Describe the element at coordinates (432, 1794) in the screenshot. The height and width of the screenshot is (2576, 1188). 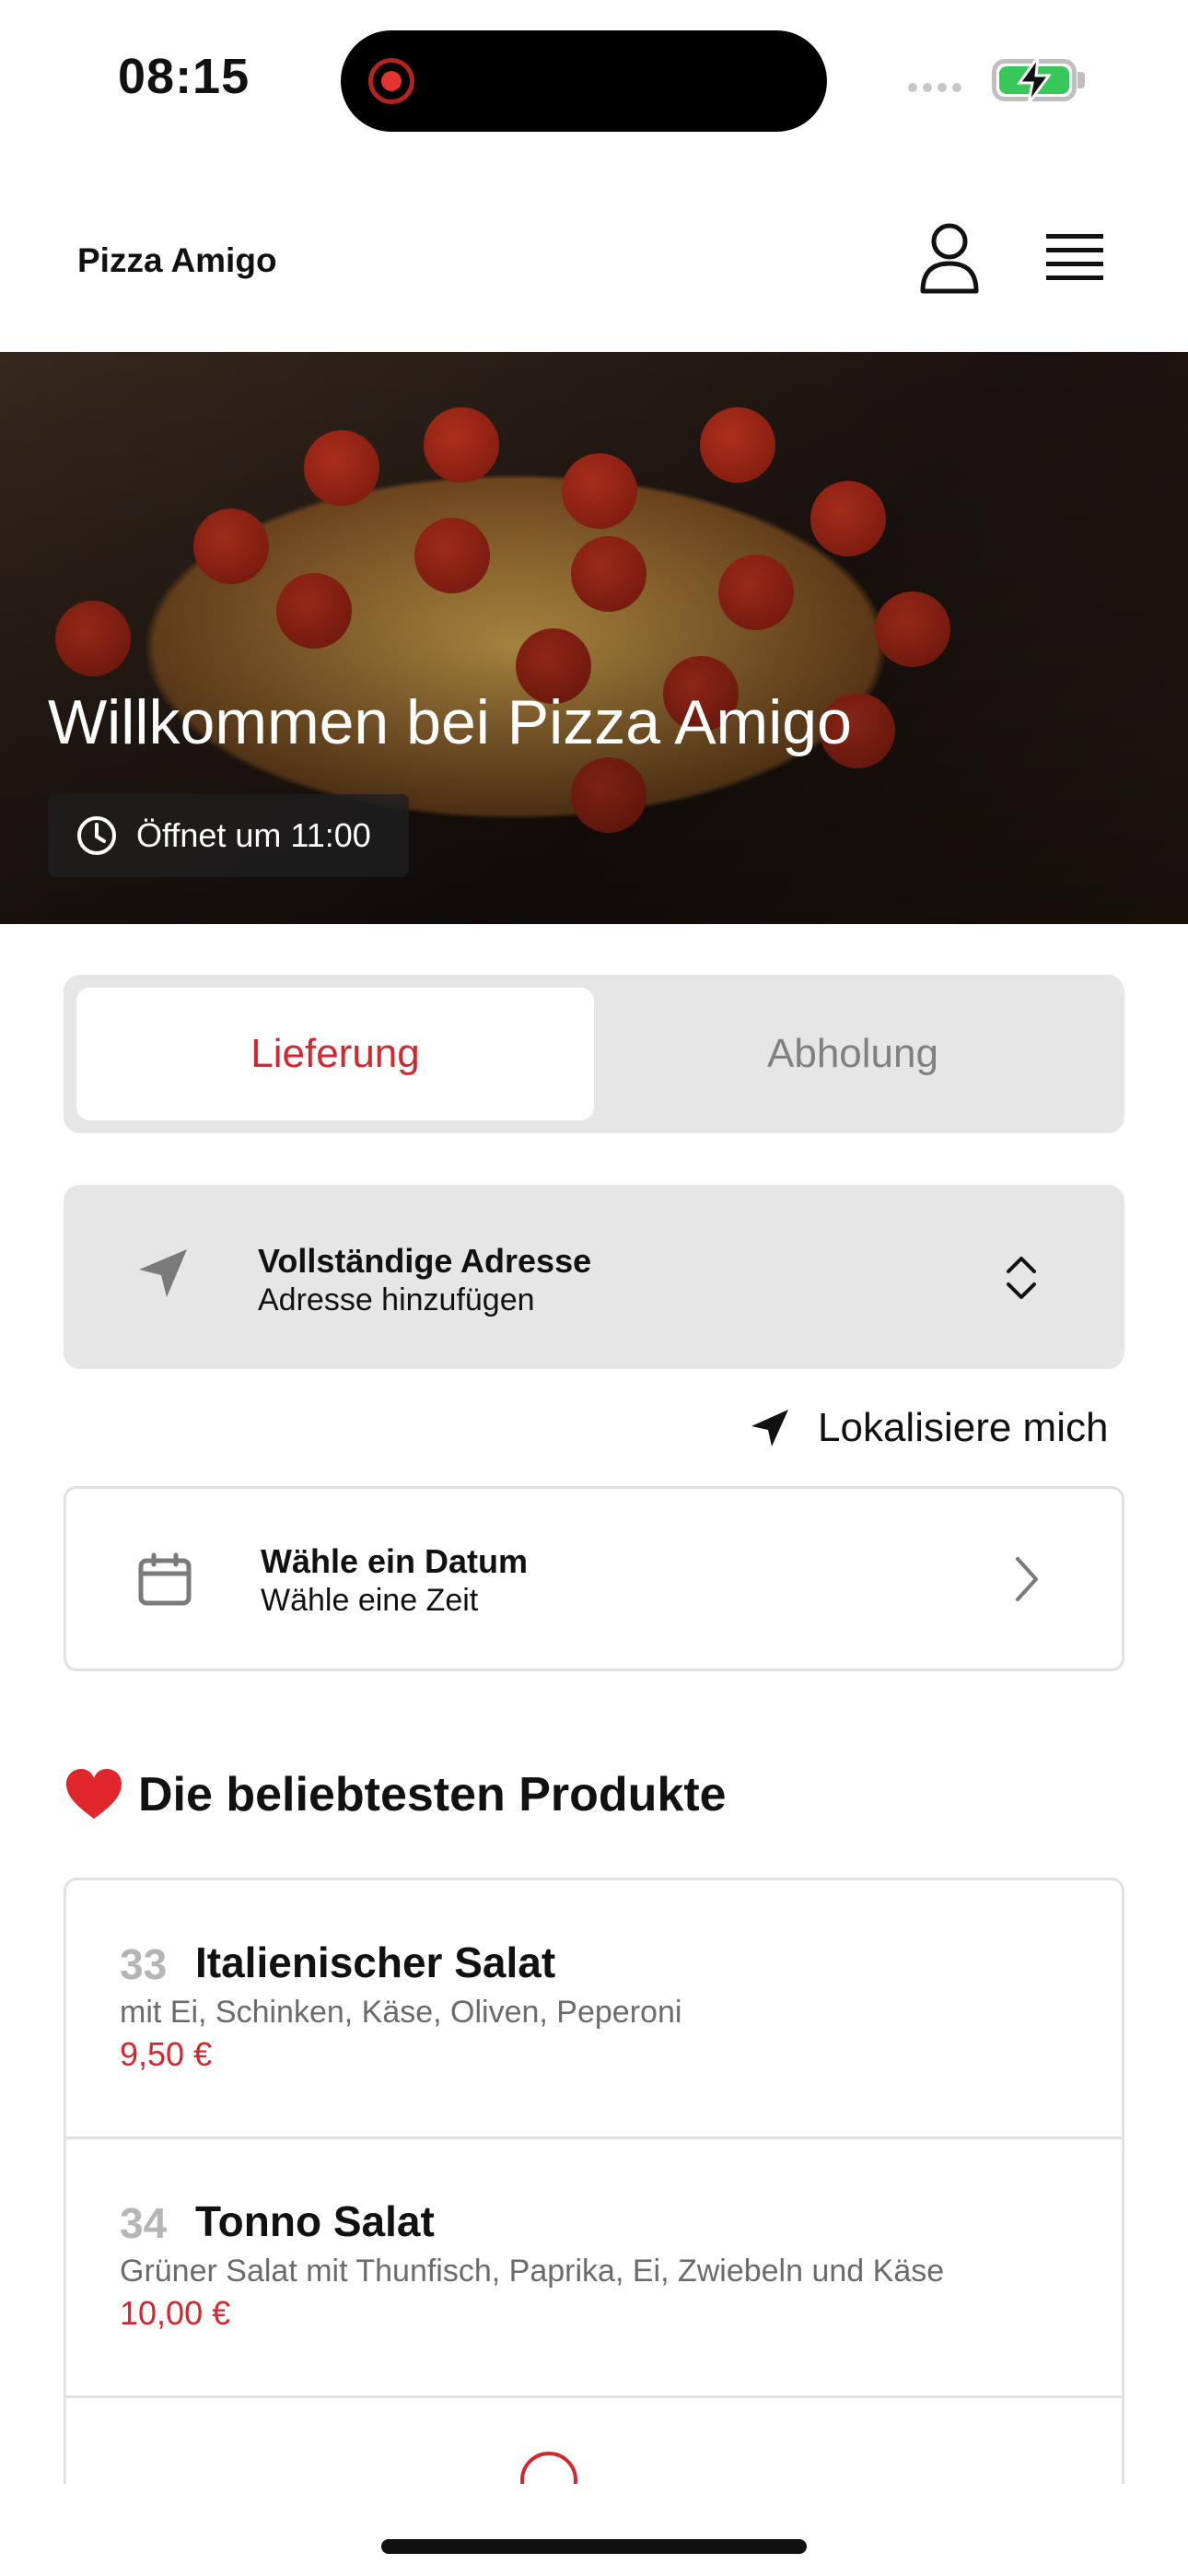
I see `popular-products-title: Die beliebtesten Produkte` at that location.